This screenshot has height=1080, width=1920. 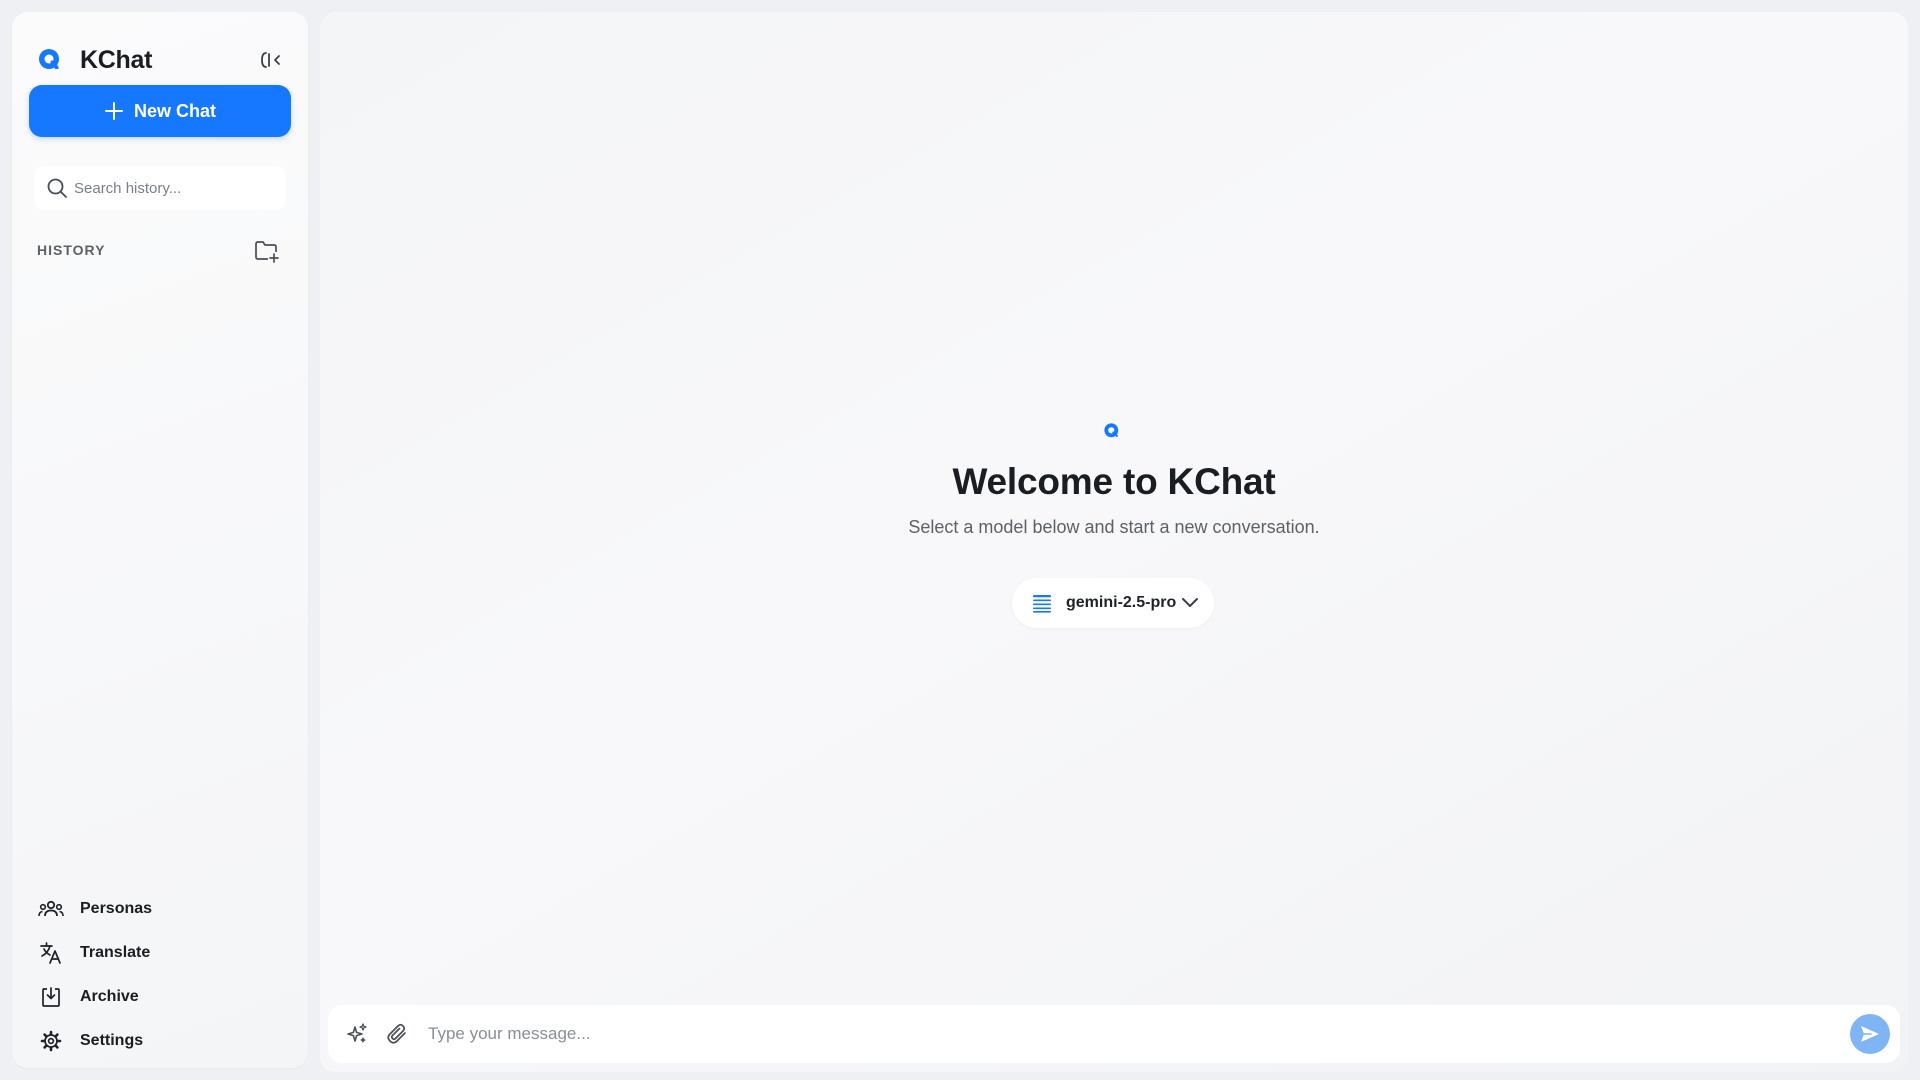 I want to click on new-chat-label: New Chat, so click(x=174, y=110).